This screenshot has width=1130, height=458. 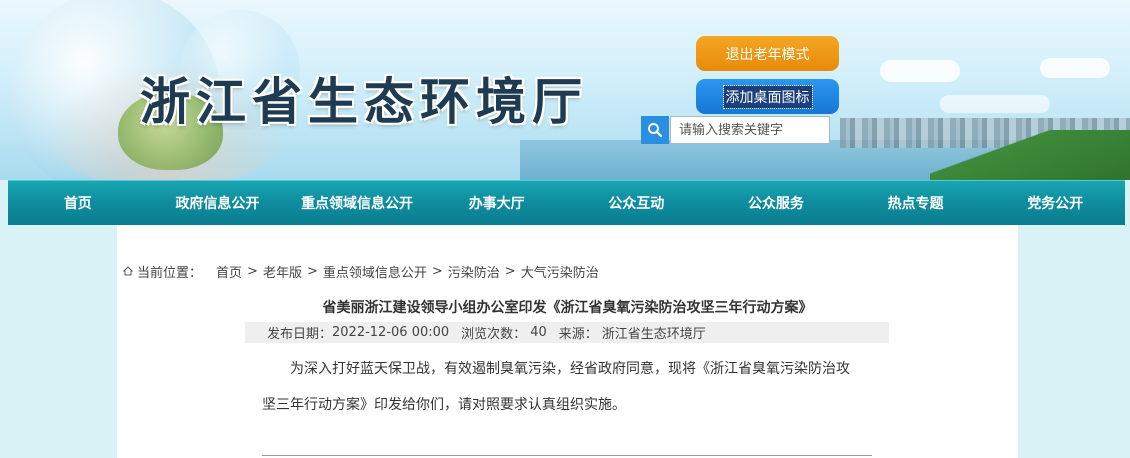 I want to click on site-title: 浙江省生态环境厅, so click(x=364, y=101).